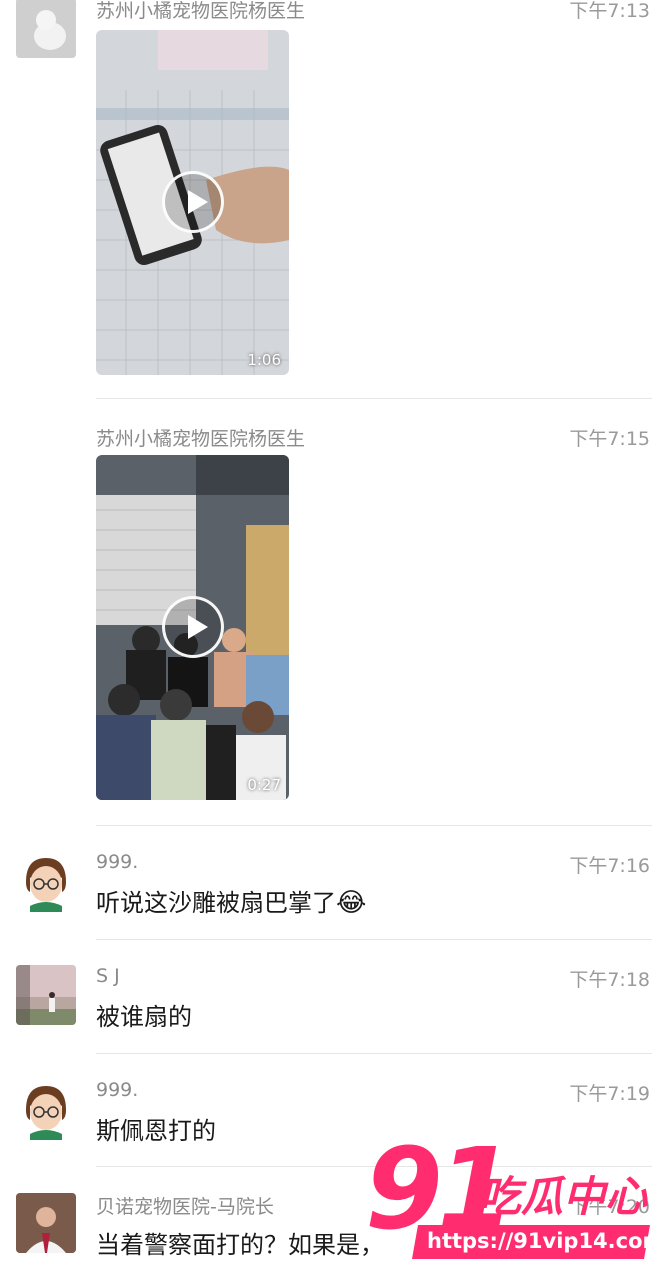 The image size is (668, 1275). What do you see at coordinates (563, 1196) in the screenshot?
I see `watermark-title: 吃瓜中心` at bounding box center [563, 1196].